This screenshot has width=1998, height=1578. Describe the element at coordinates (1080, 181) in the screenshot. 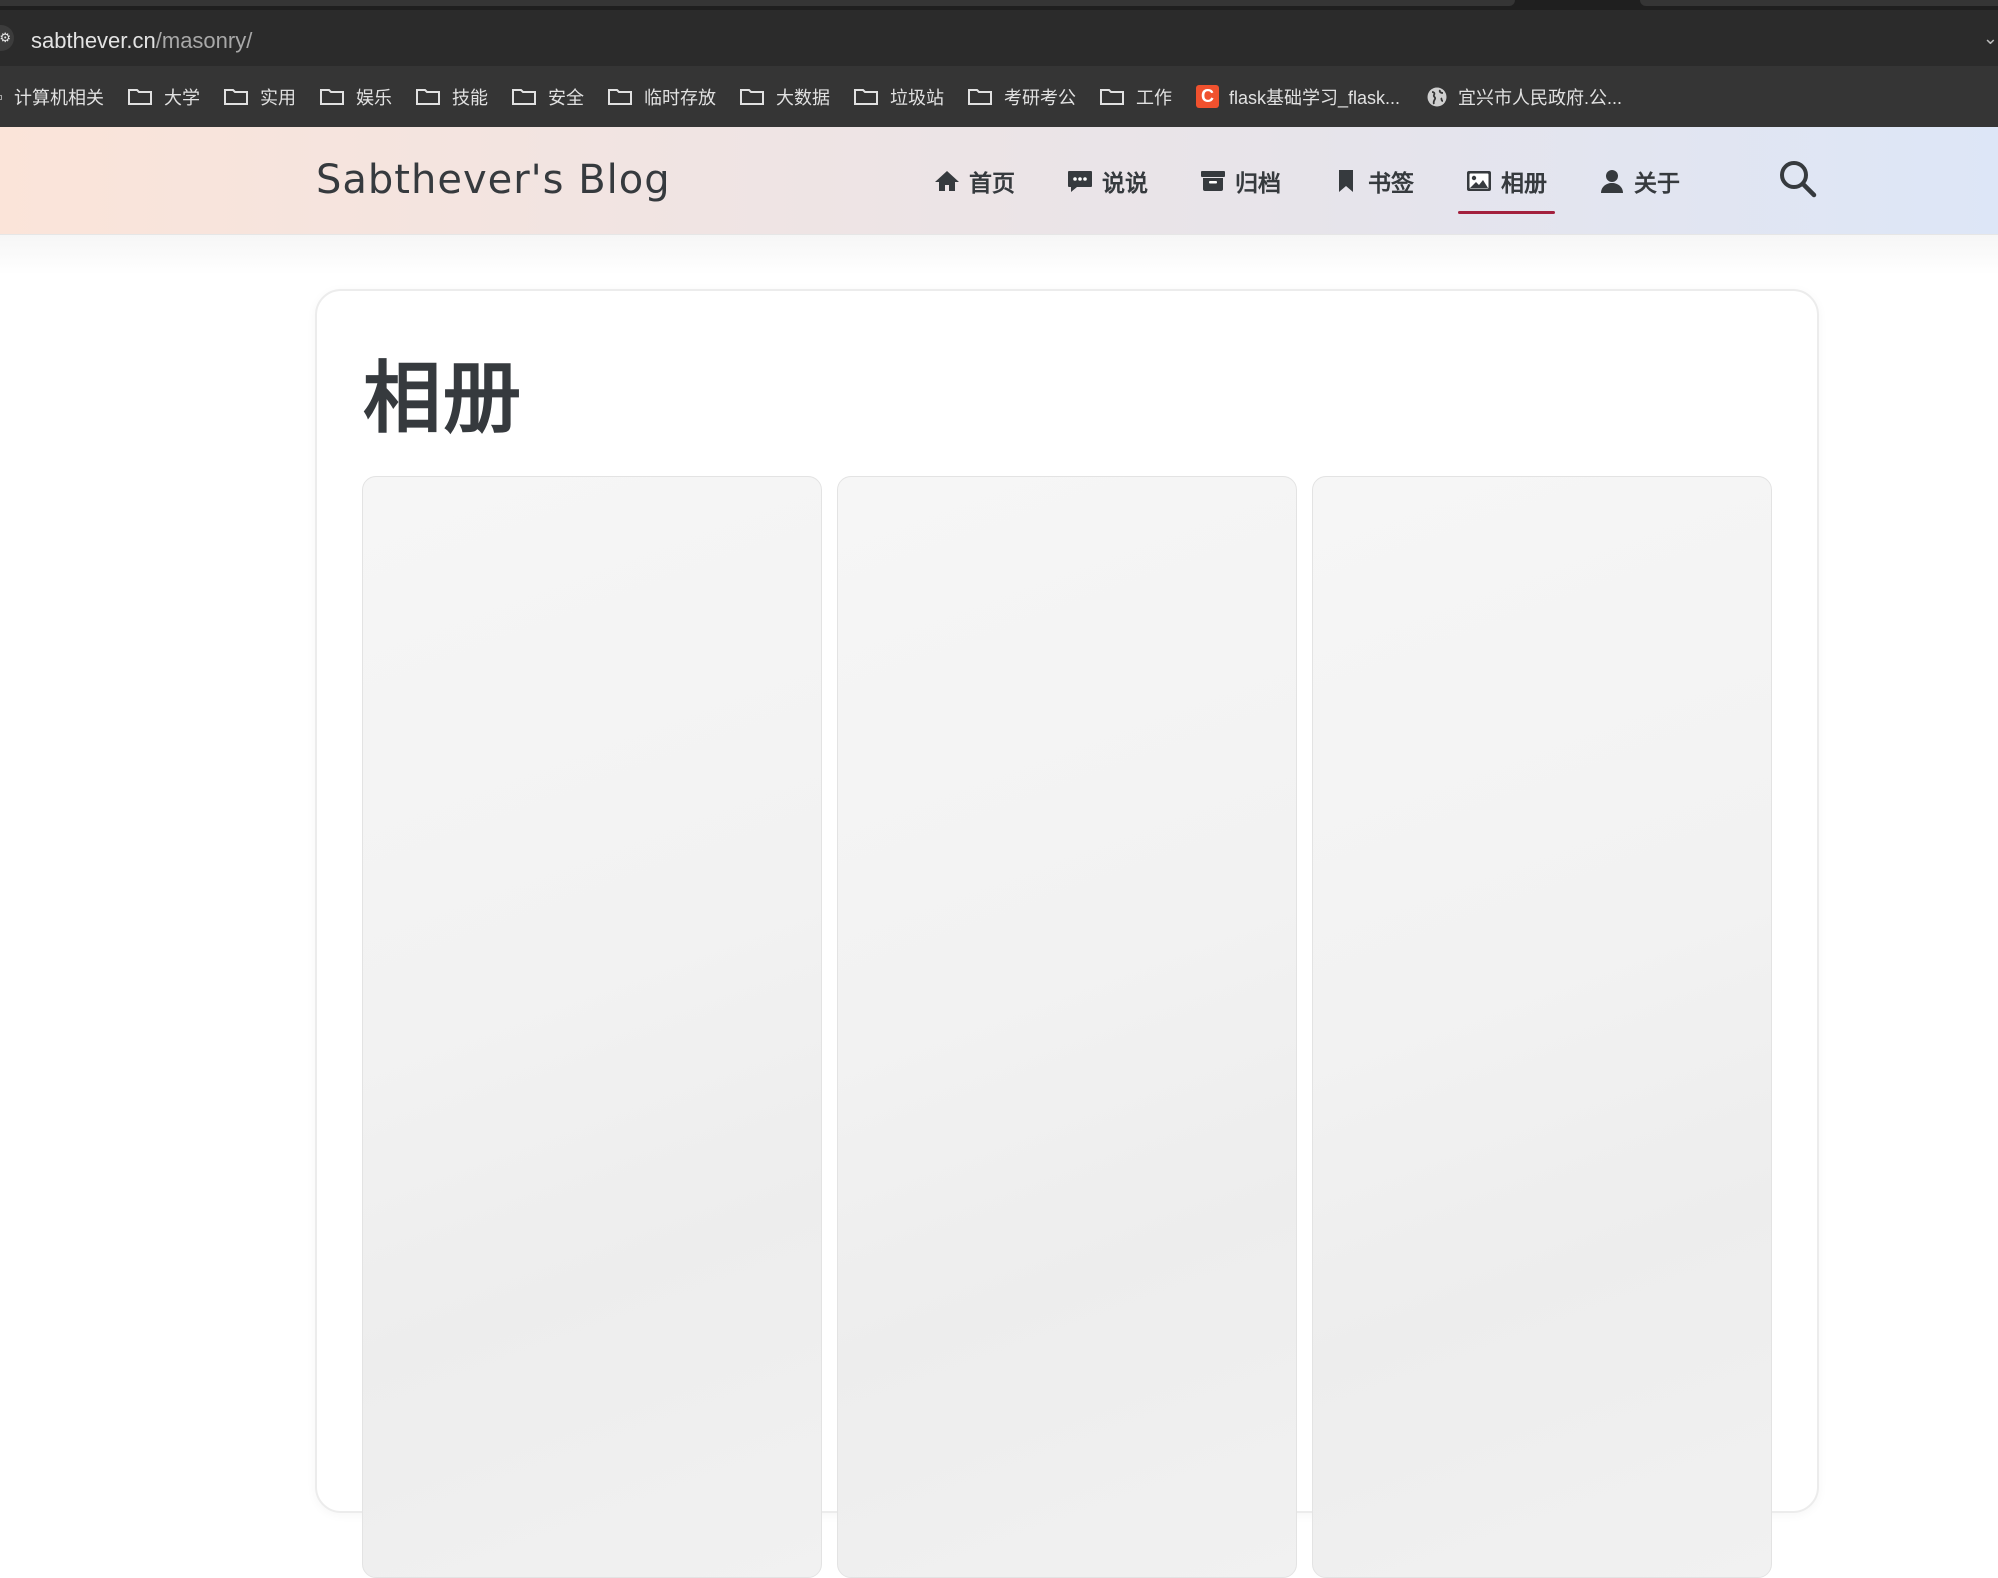

I see `comment-icon` at that location.